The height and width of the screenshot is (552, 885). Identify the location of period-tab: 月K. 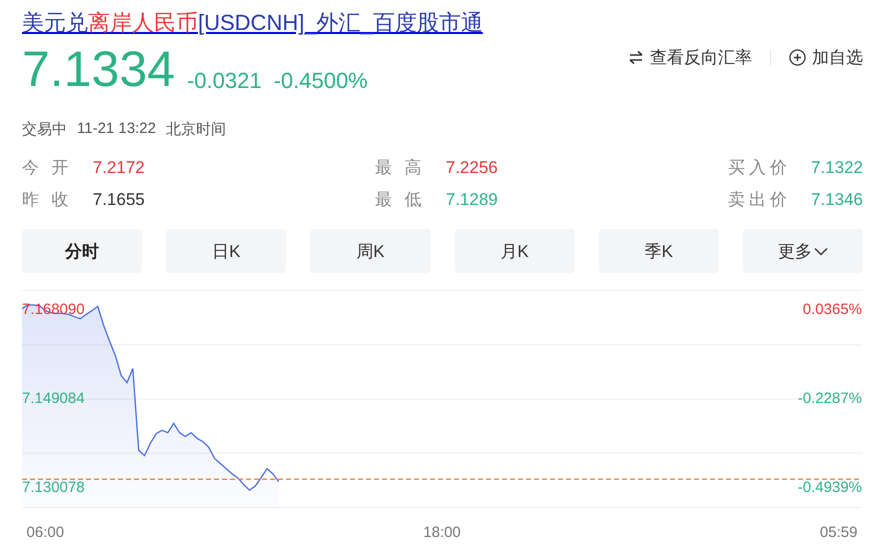
(514, 251).